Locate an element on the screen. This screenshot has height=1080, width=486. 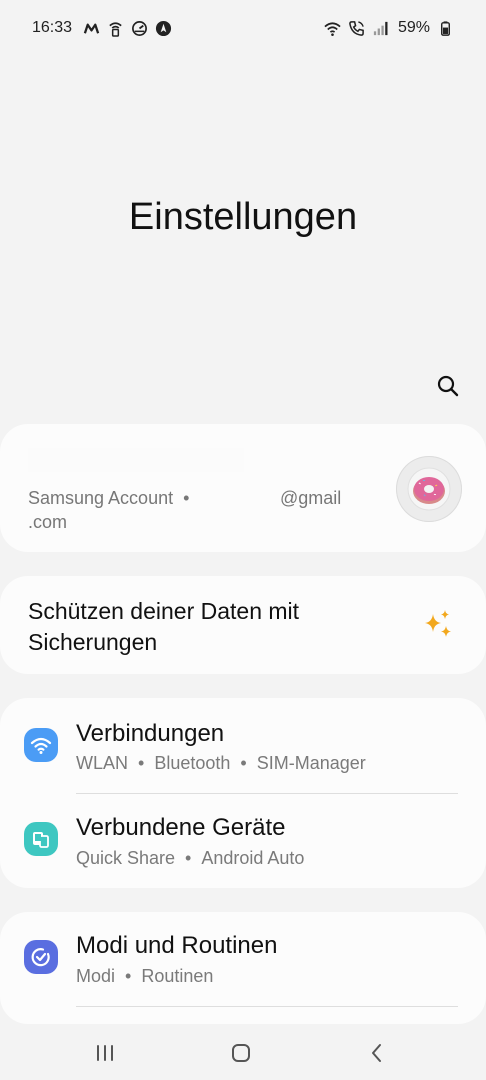
subtitle-part: SIM-Manager is located at coordinates (311, 763).